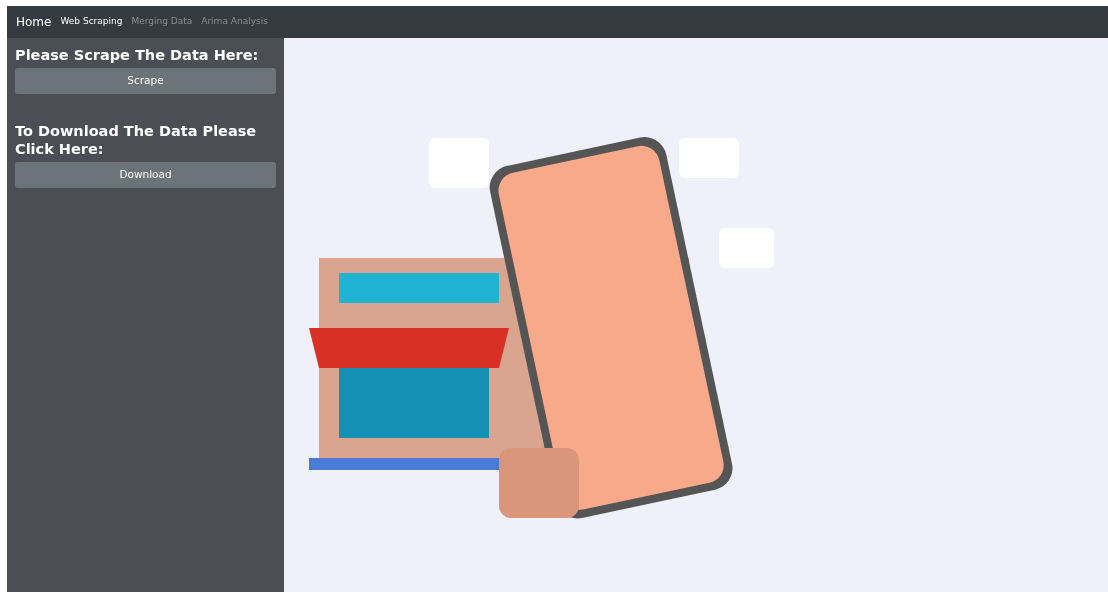 Image resolution: width=1108 pixels, height=592 pixels. What do you see at coordinates (137, 55) in the screenshot?
I see `section-heading: Please Scrape The Data Here:` at bounding box center [137, 55].